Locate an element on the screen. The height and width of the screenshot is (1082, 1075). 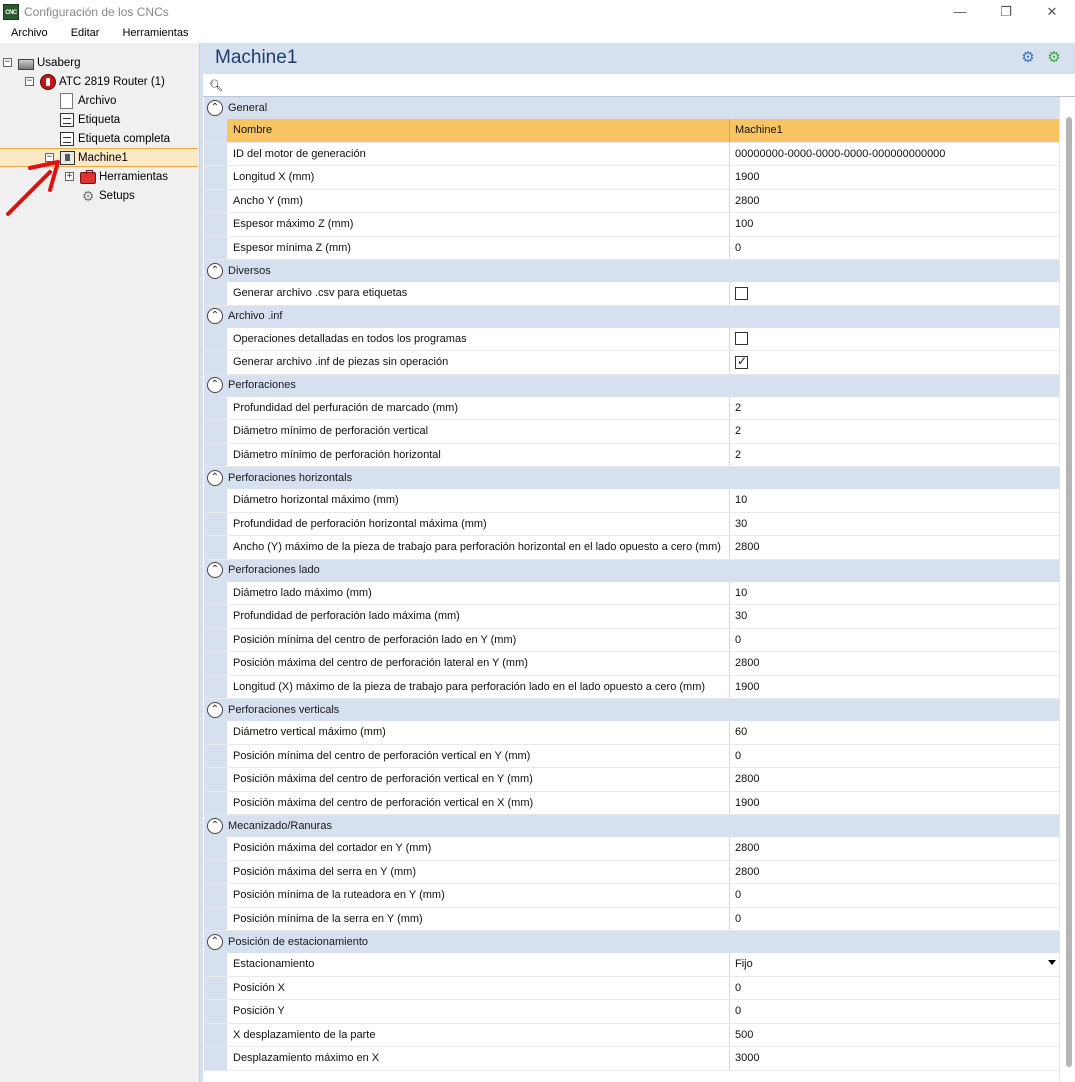
minimize-button: — is located at coordinates (960, 11).